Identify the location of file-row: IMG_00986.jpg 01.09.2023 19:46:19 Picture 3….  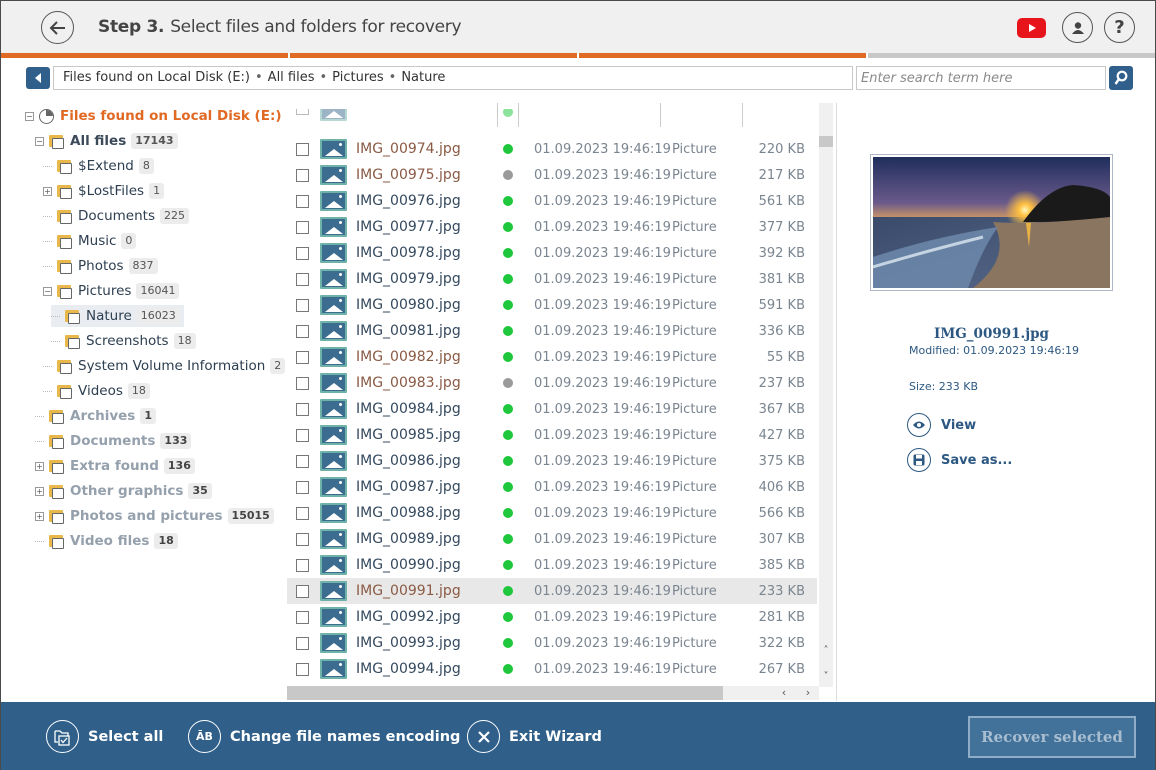
(552, 461).